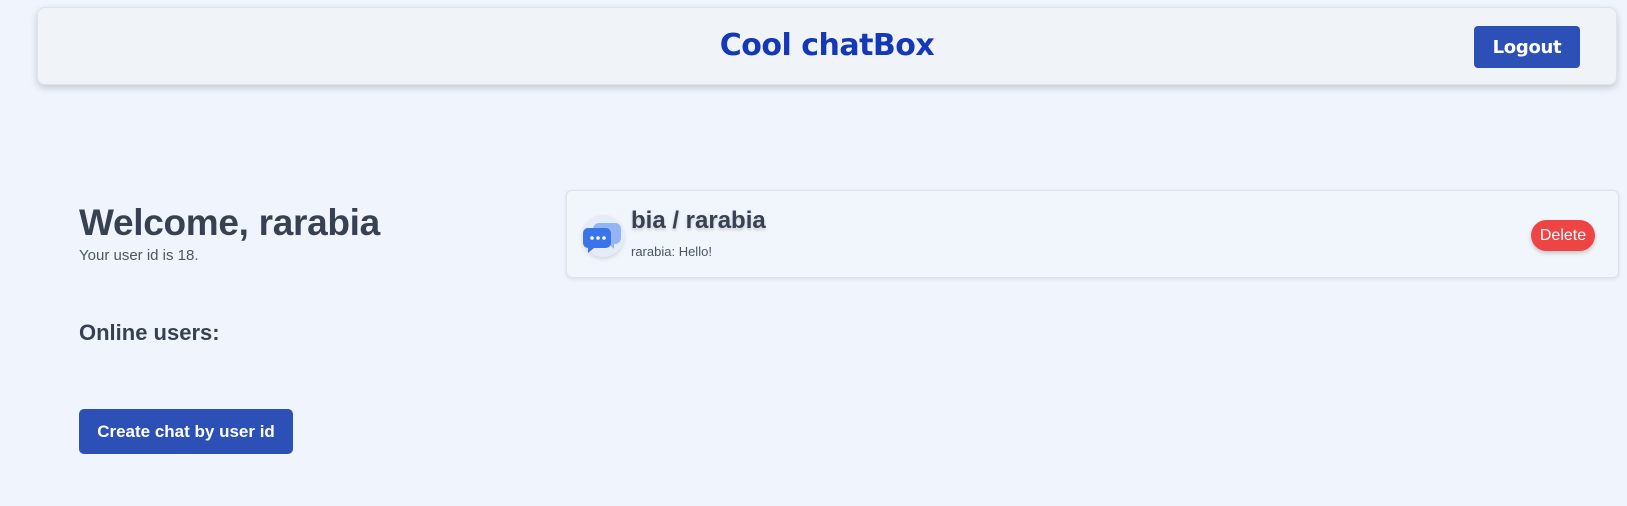  I want to click on welcome-panel: Welcome, rarabia Your user id is 18., so click(309, 233).